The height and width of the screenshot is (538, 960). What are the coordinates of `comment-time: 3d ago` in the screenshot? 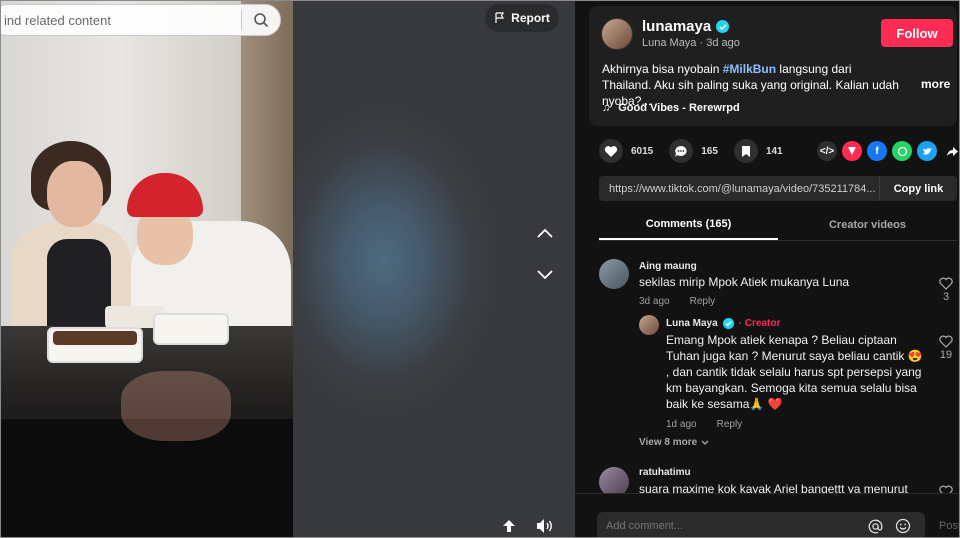 It's located at (654, 301).